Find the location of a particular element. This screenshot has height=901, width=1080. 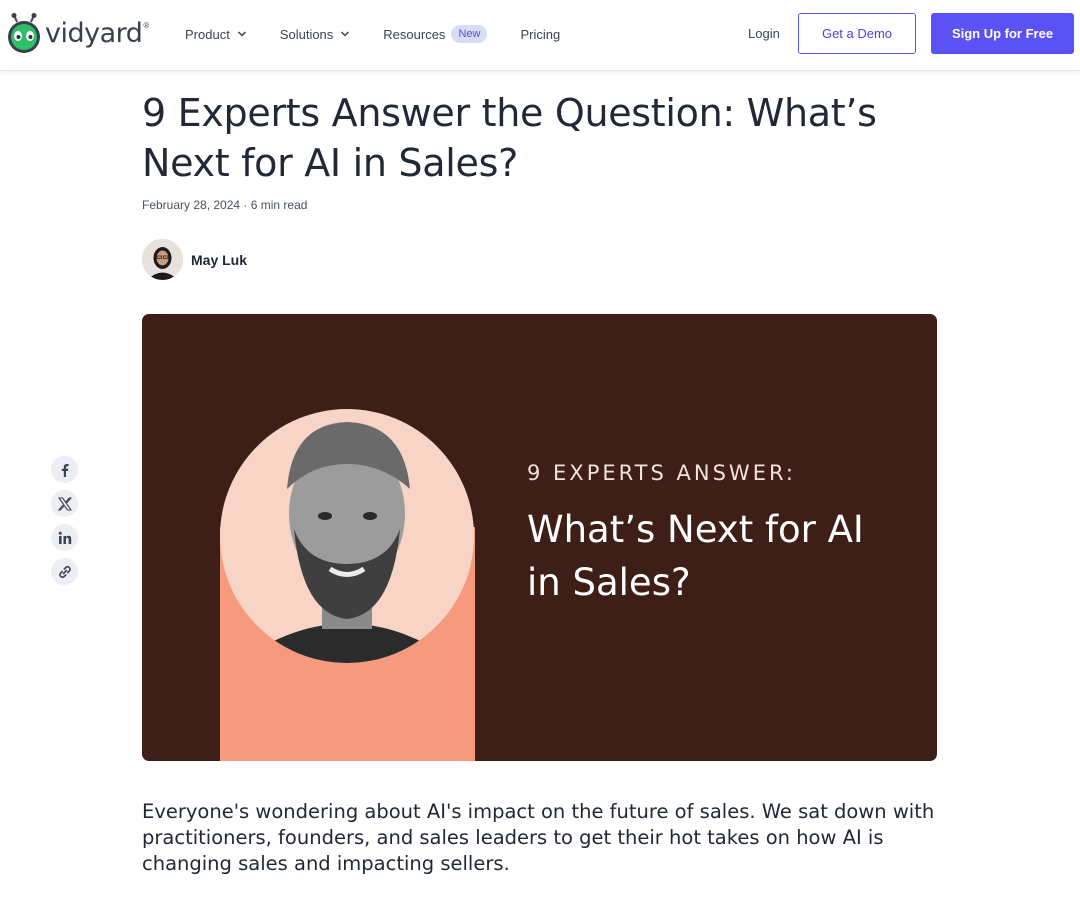

vidyard-logo: vidyard ® is located at coordinates (77, 33).